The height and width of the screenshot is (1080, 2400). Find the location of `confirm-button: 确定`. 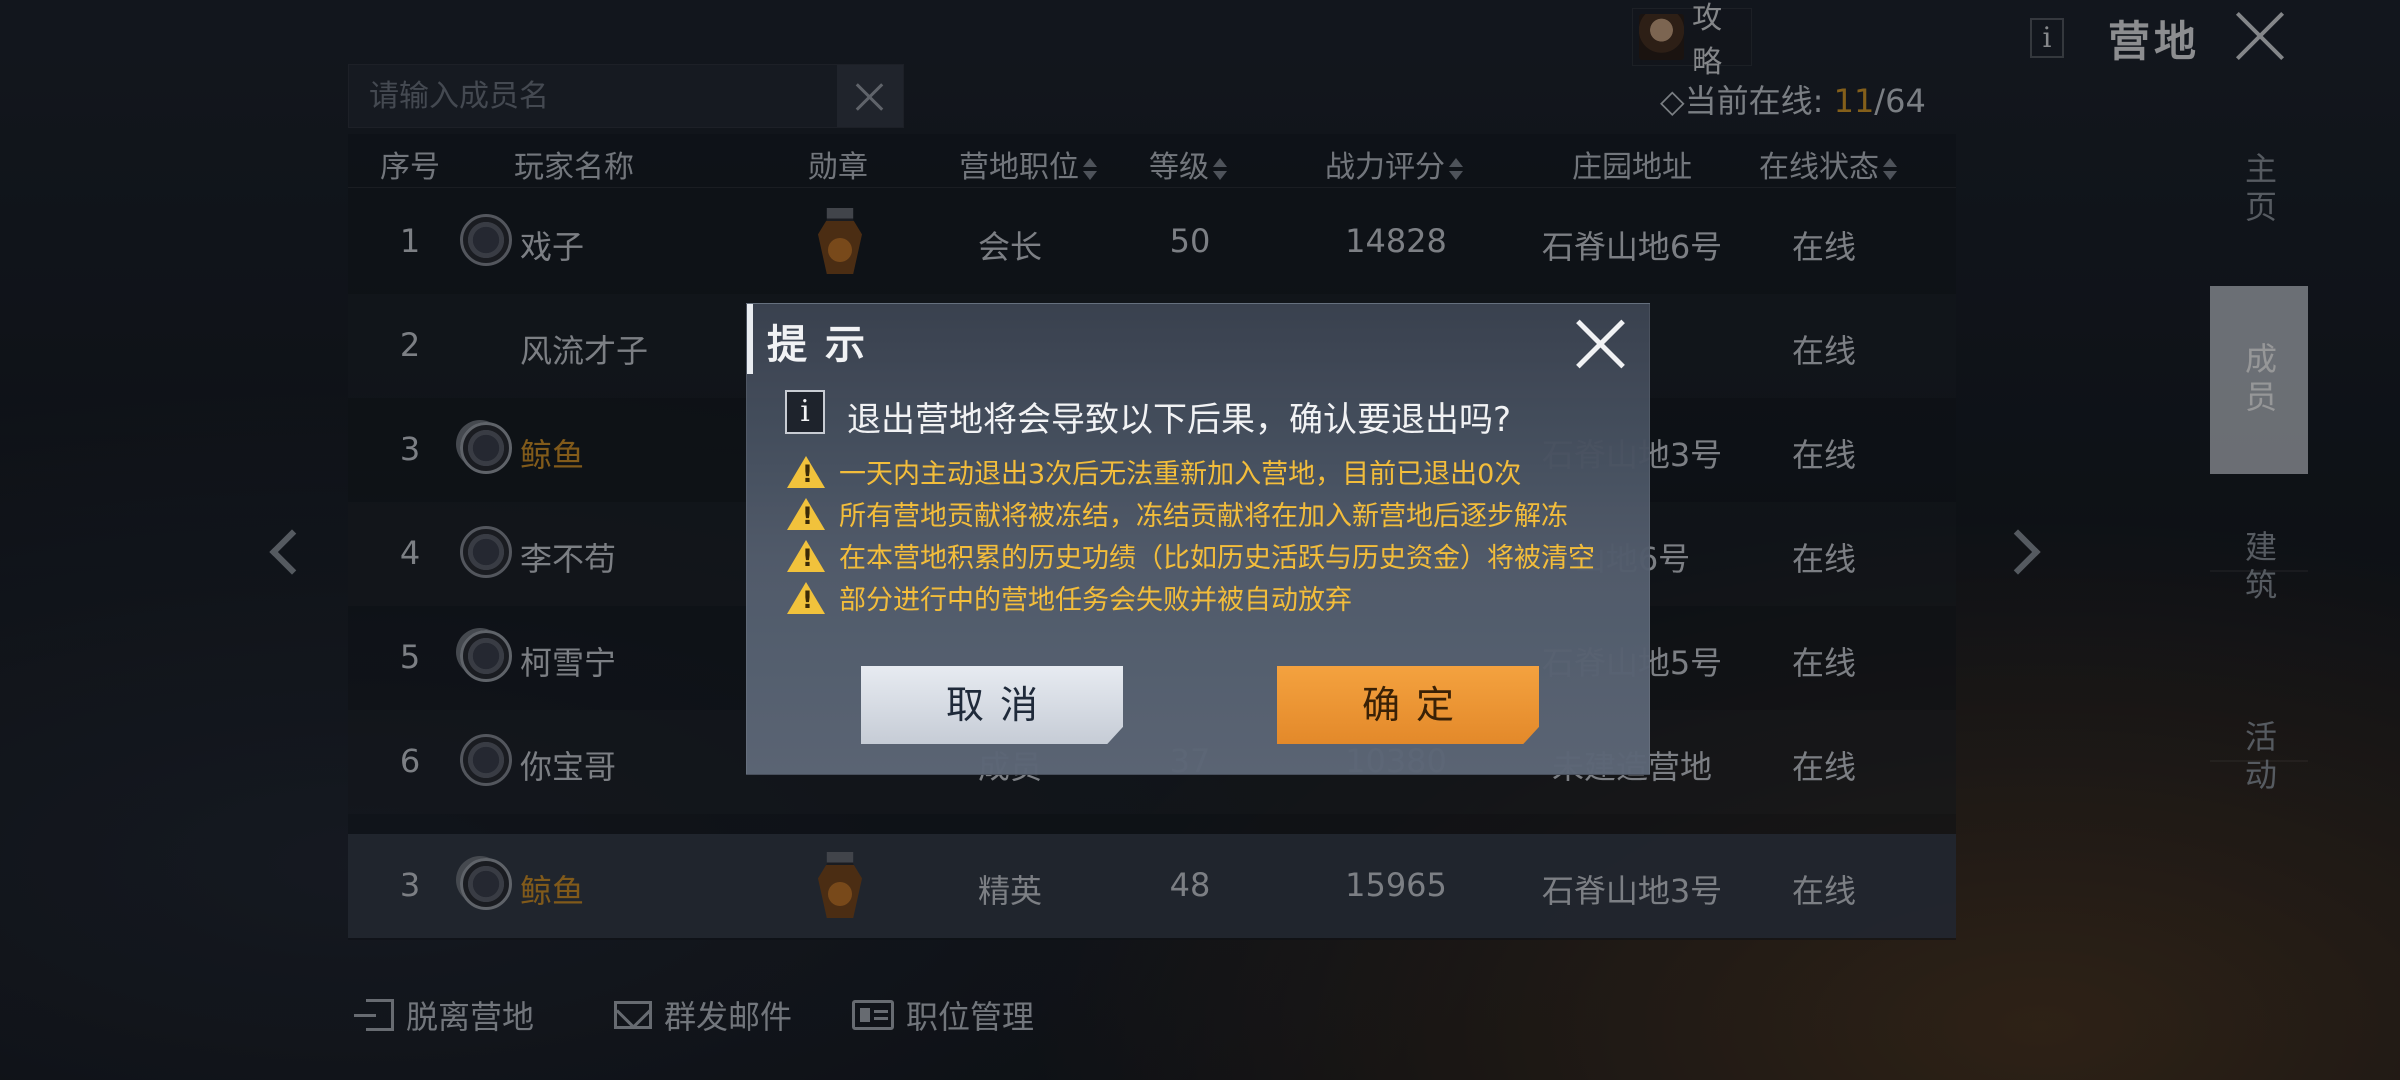

confirm-button: 确定 is located at coordinates (1408, 705).